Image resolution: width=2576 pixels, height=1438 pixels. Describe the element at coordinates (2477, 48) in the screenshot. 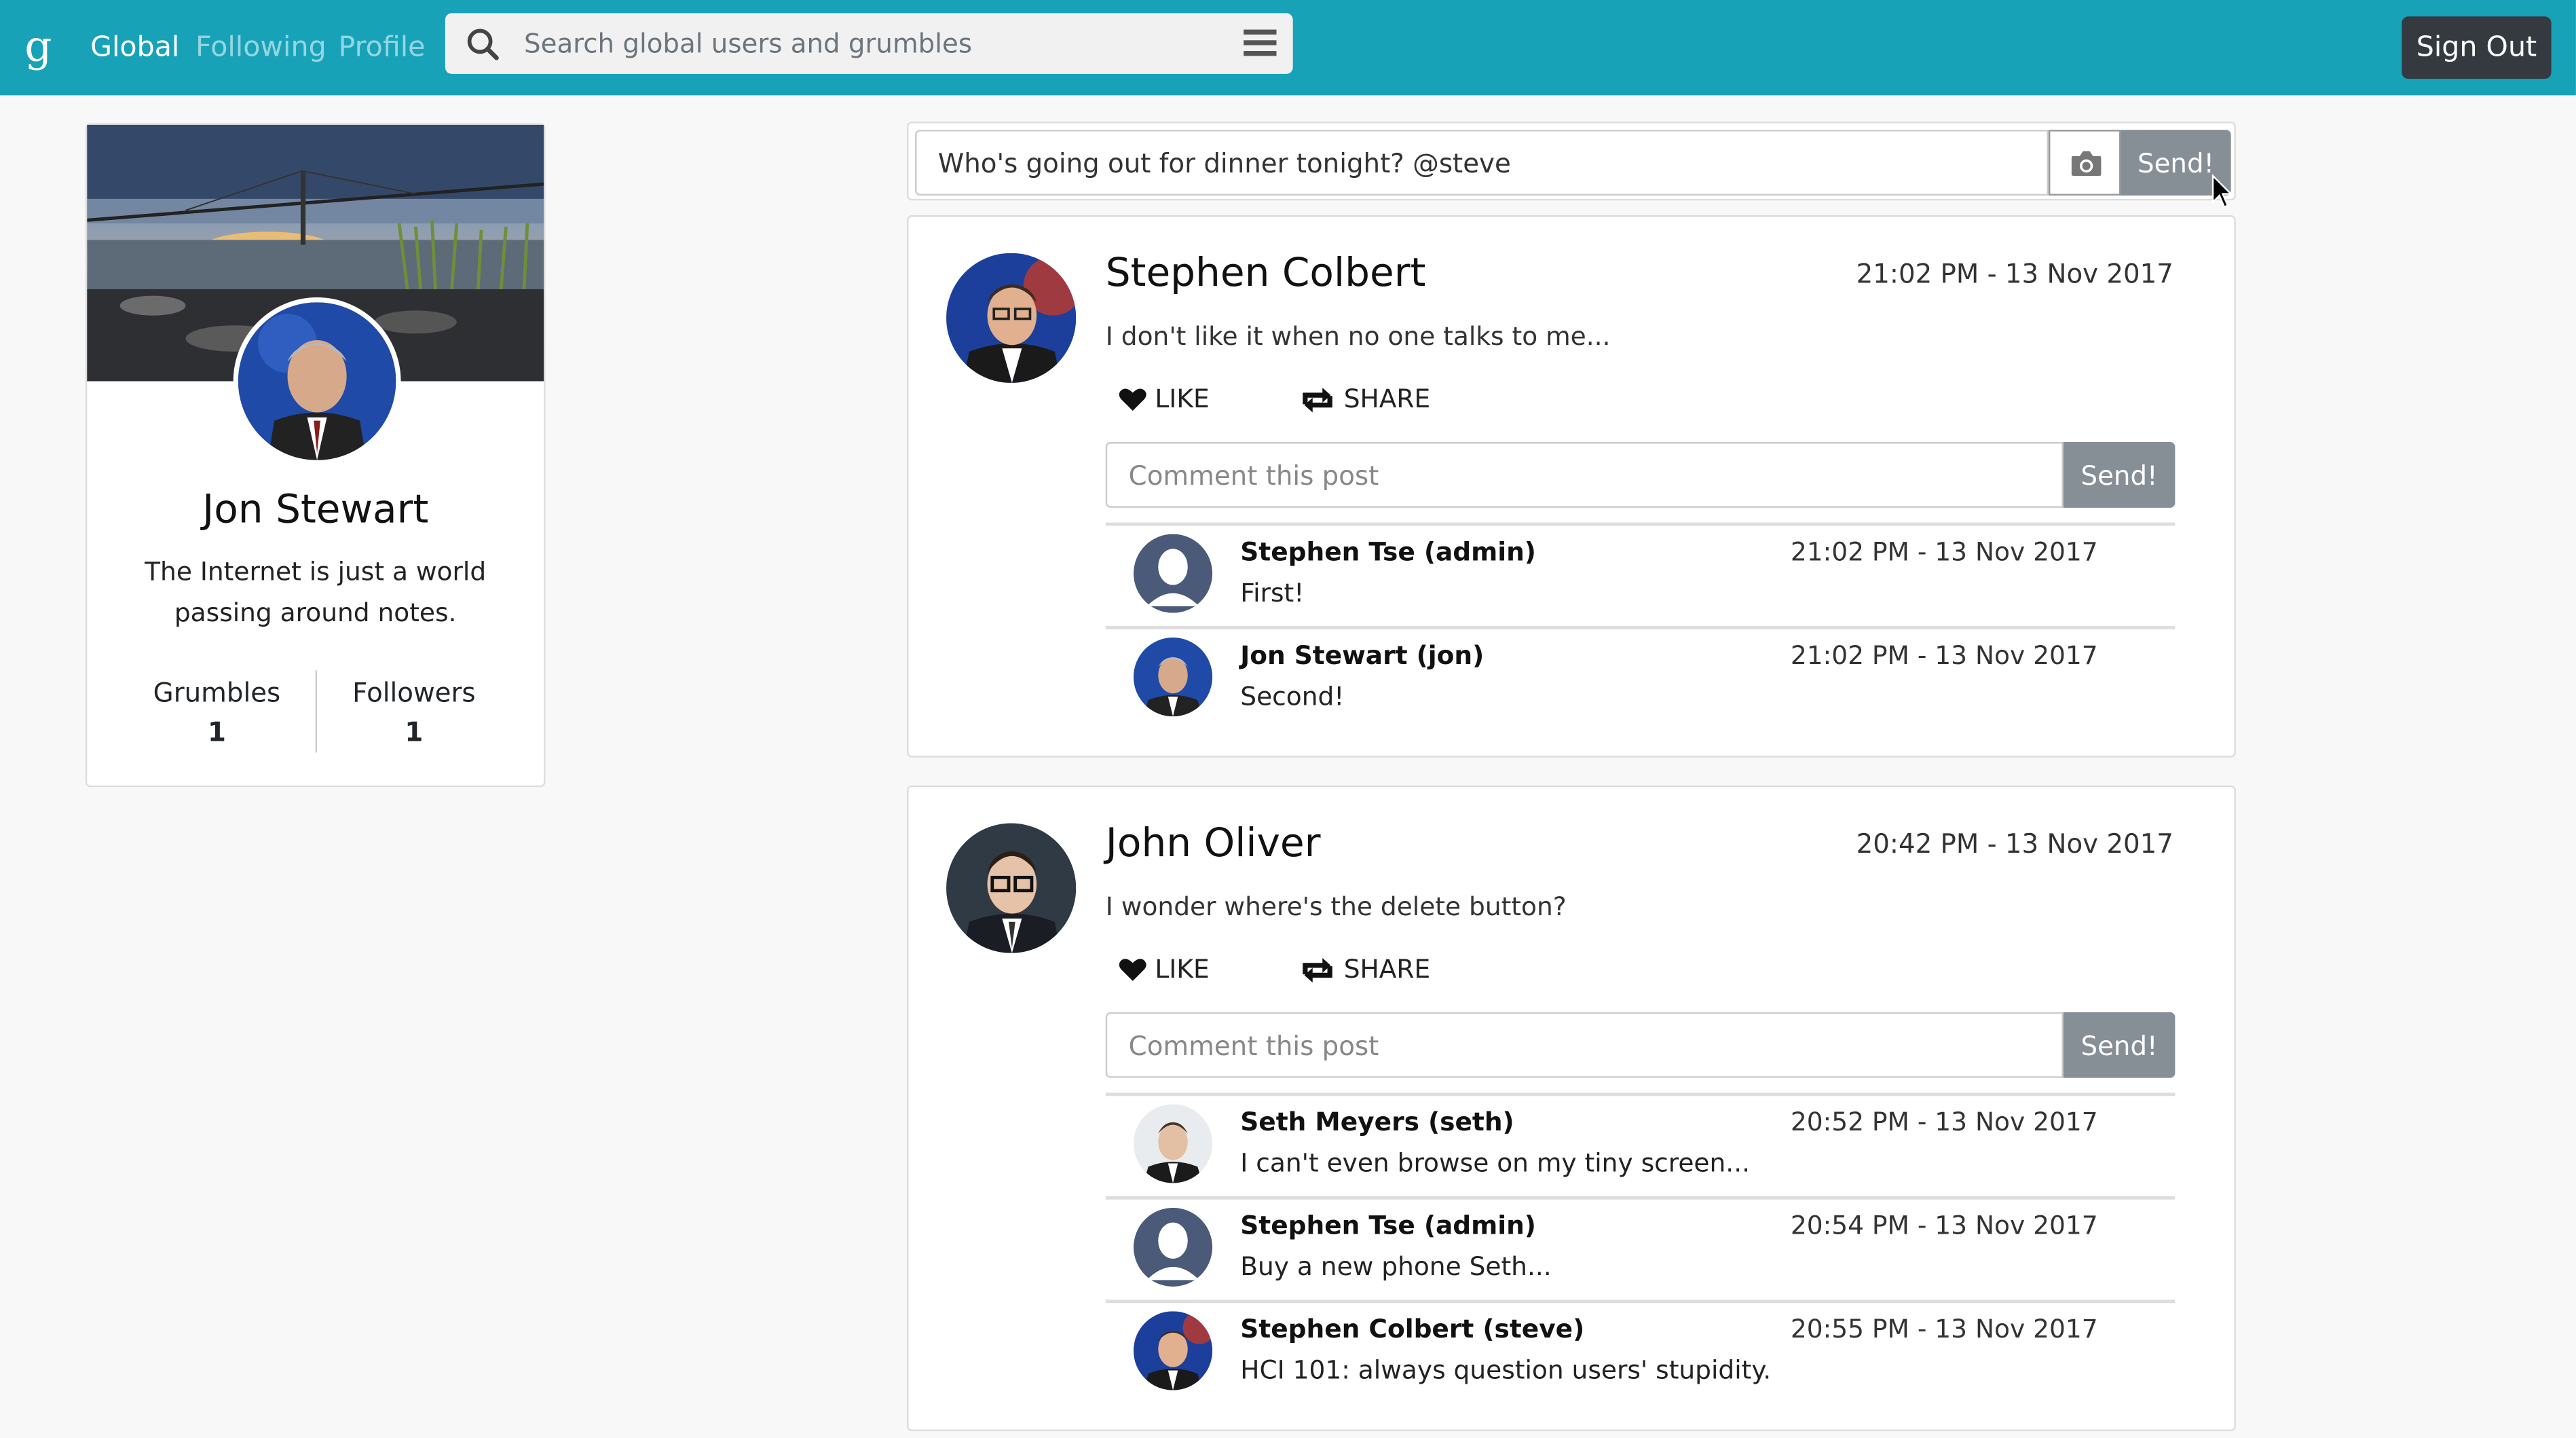

I see `sign-out-button: Sign Out` at that location.